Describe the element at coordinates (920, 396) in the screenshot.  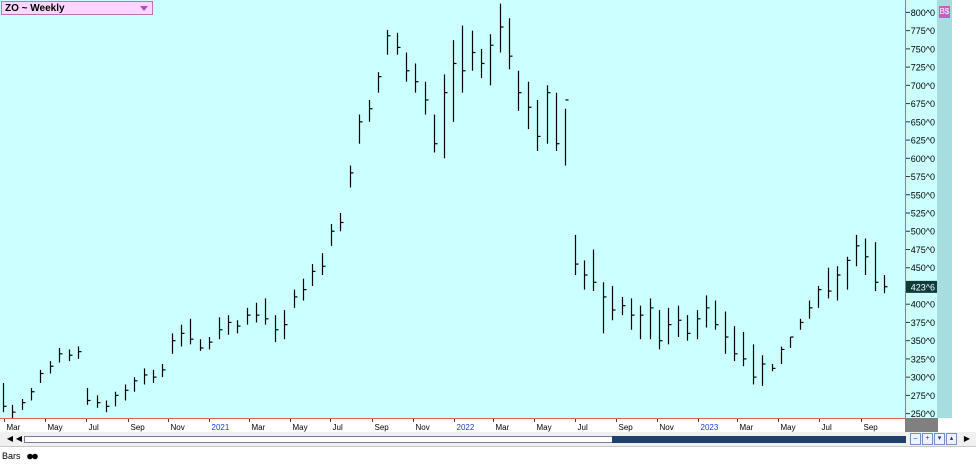
I see `price-tick: 275^0` at that location.